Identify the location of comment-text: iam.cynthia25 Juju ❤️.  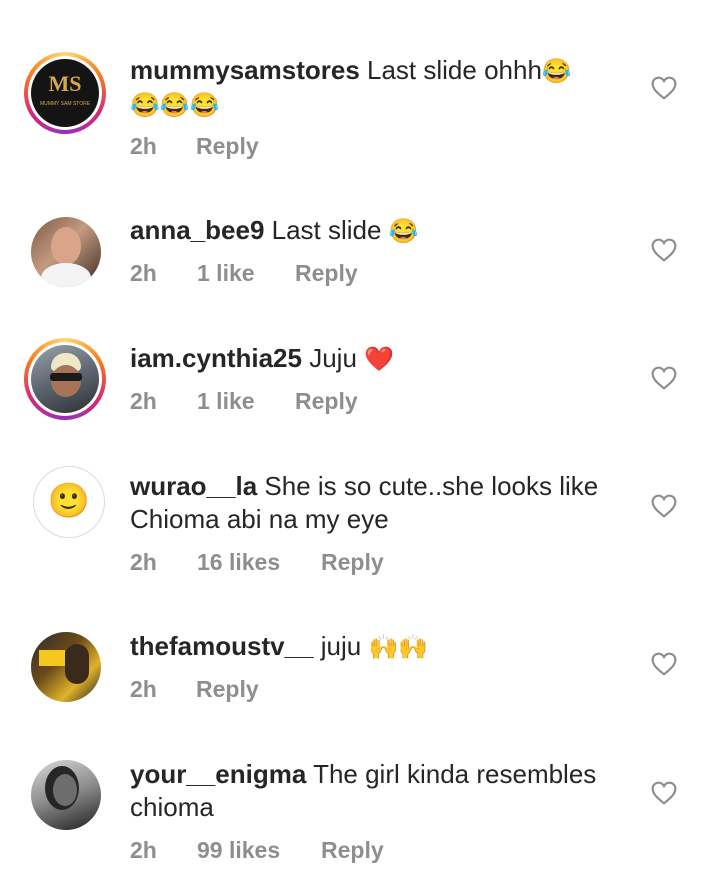
(380, 359).